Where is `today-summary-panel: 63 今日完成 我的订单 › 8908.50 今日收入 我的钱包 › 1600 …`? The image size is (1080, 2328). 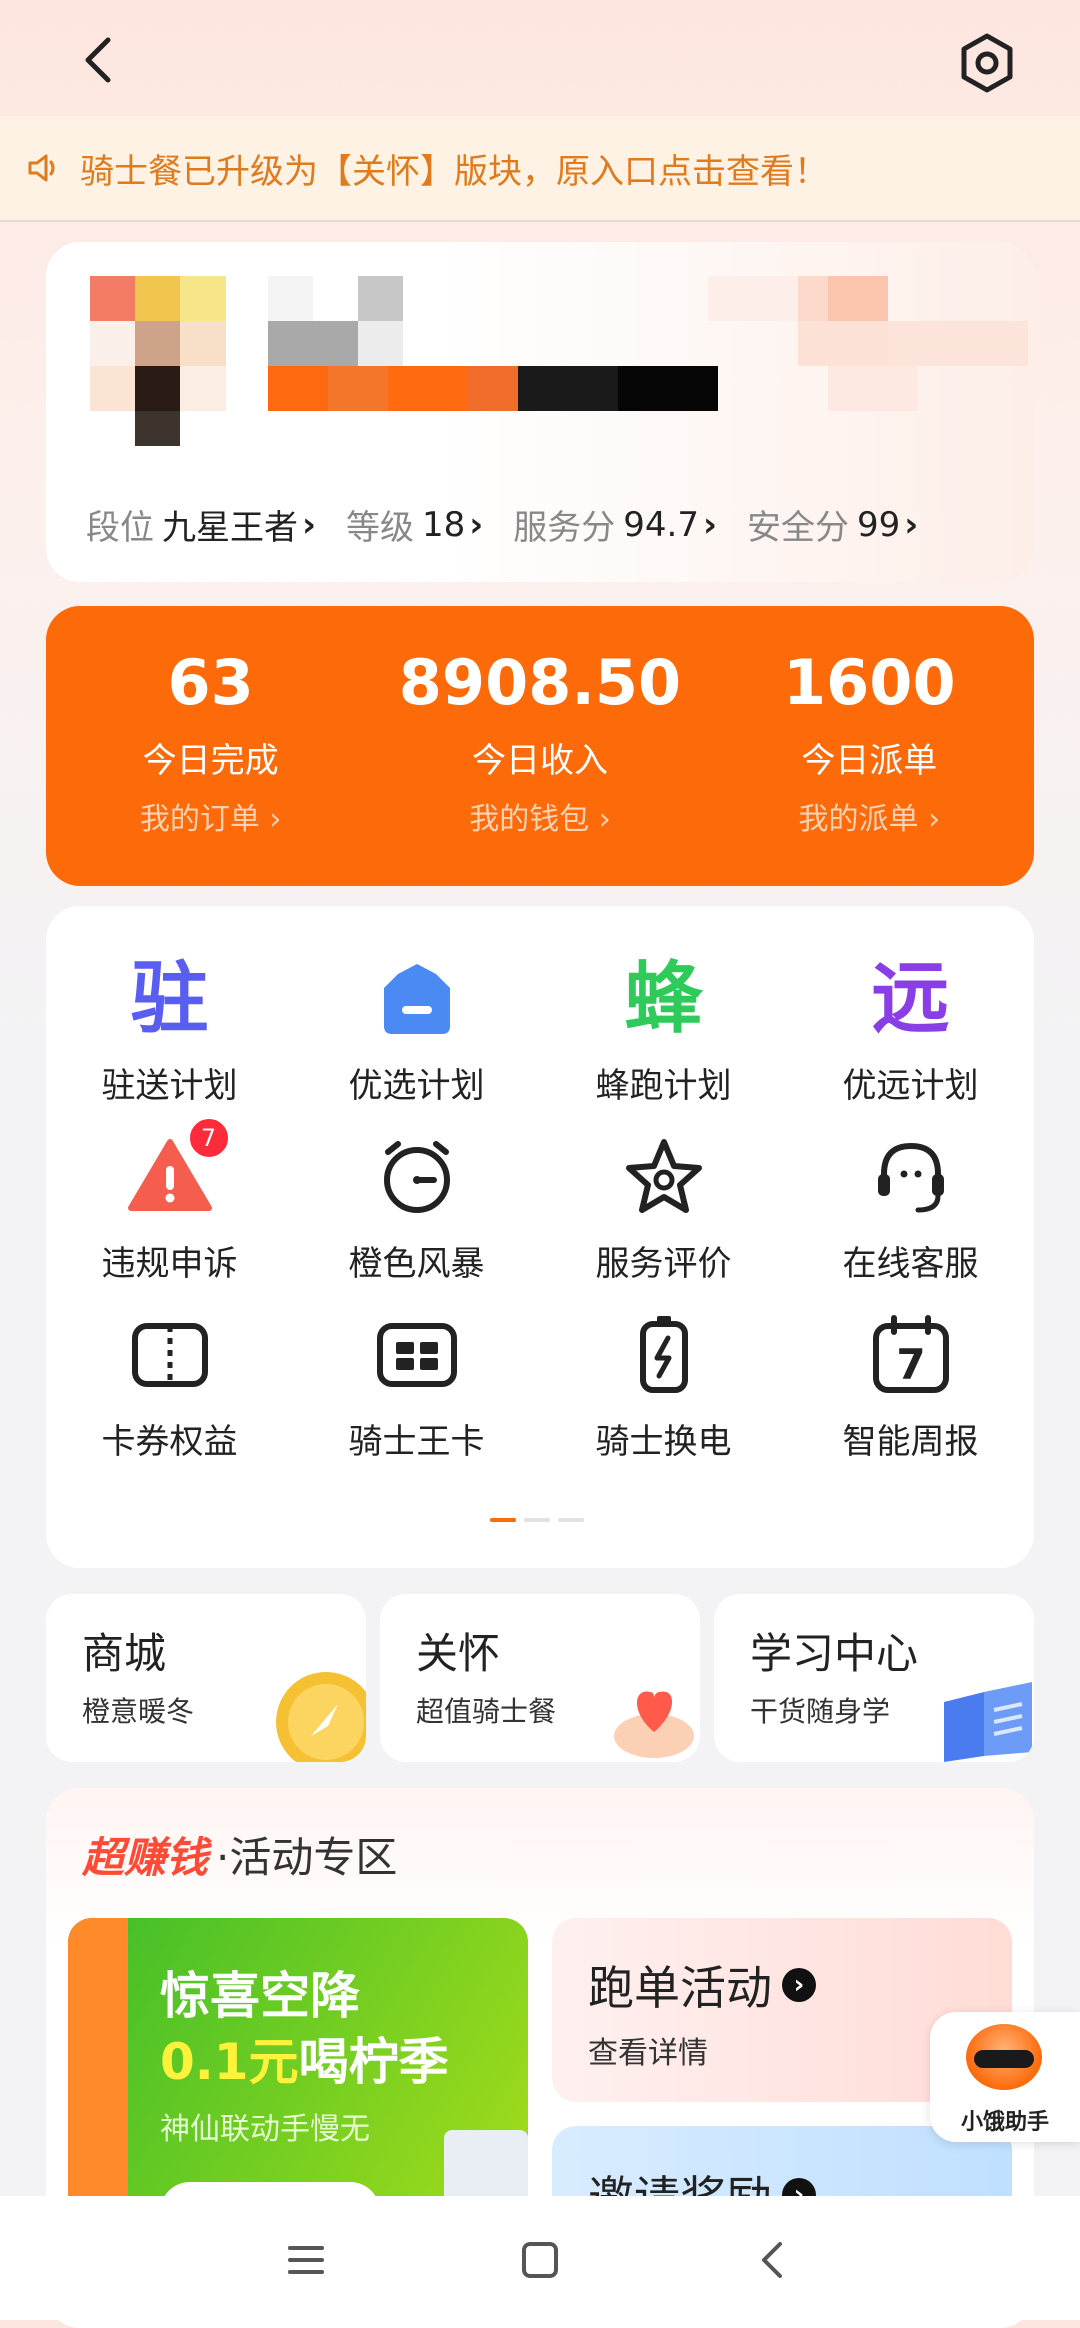 today-summary-panel: 63 今日完成 我的订单 › 8908.50 今日收入 我的钱包 › 1600 … is located at coordinates (540, 746).